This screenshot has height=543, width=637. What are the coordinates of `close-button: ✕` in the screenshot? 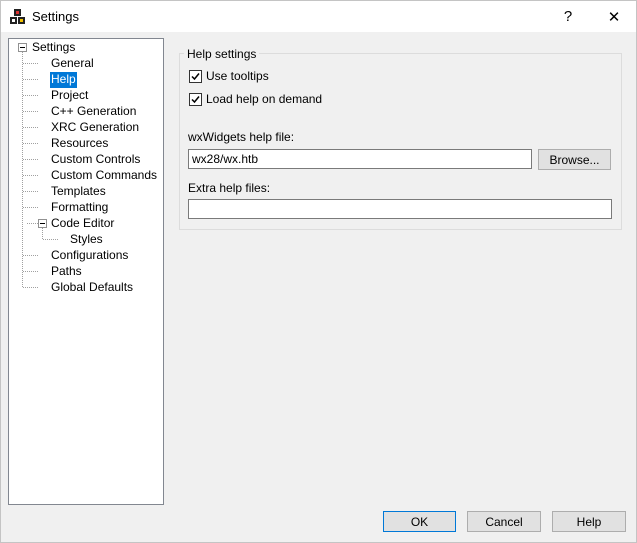 It's located at (614, 16).